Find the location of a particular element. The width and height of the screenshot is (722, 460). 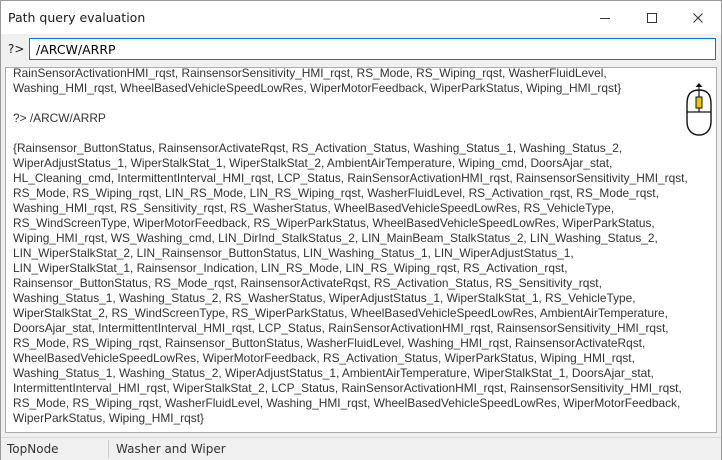

maximize-icon is located at coordinates (652, 17).